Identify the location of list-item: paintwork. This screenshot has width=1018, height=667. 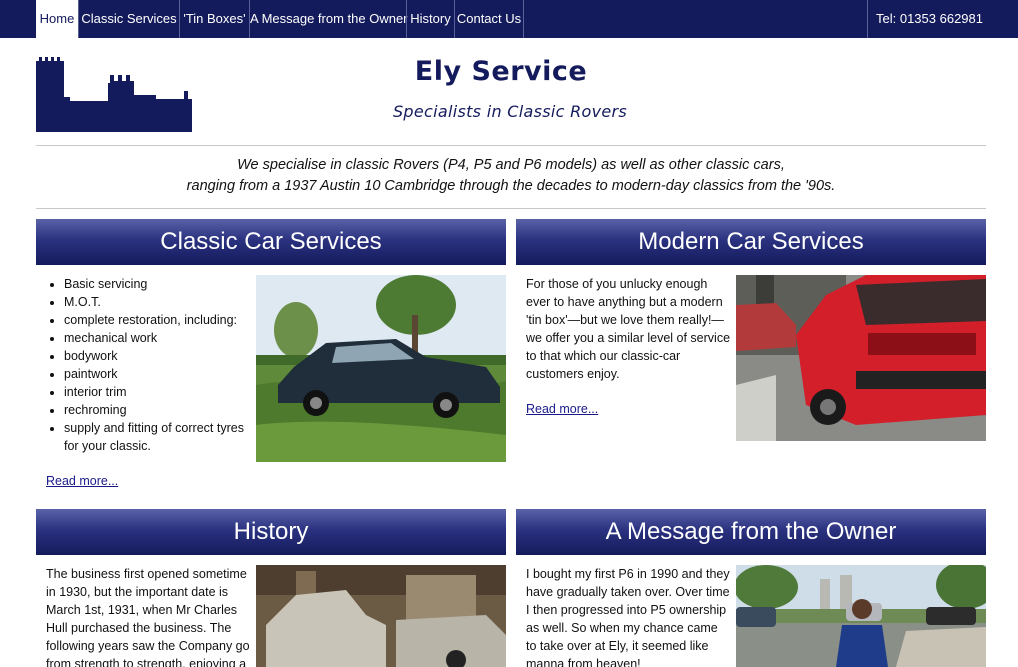
(155, 374).